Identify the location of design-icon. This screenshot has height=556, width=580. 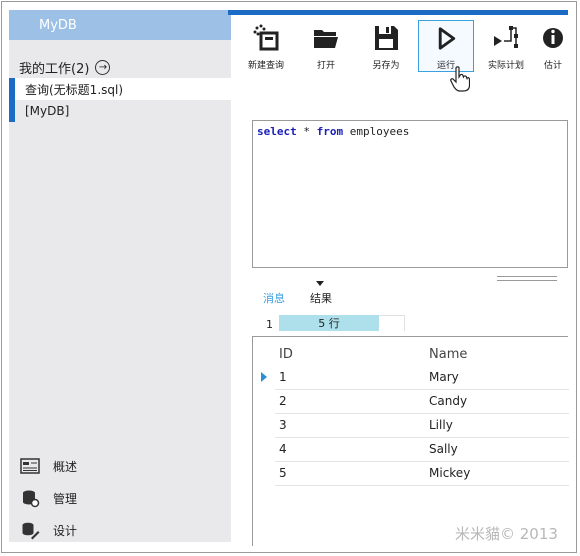
(30, 530).